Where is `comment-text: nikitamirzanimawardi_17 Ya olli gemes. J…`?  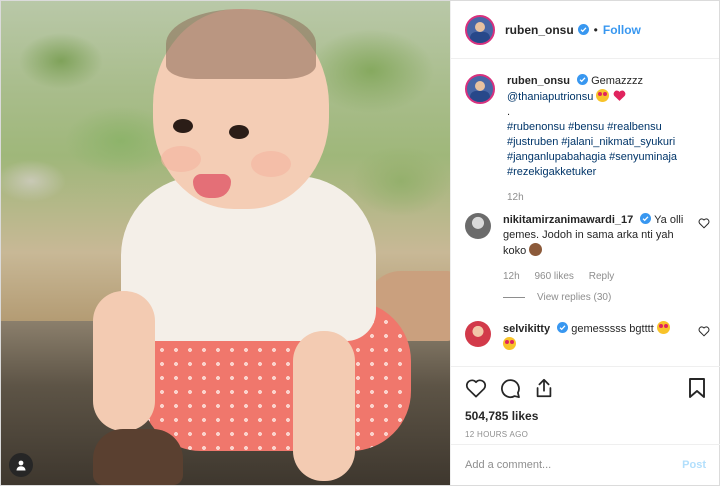
comment-text: nikitamirzanimawardi_17 Ya olli gemes. J… is located at coordinates (595, 236).